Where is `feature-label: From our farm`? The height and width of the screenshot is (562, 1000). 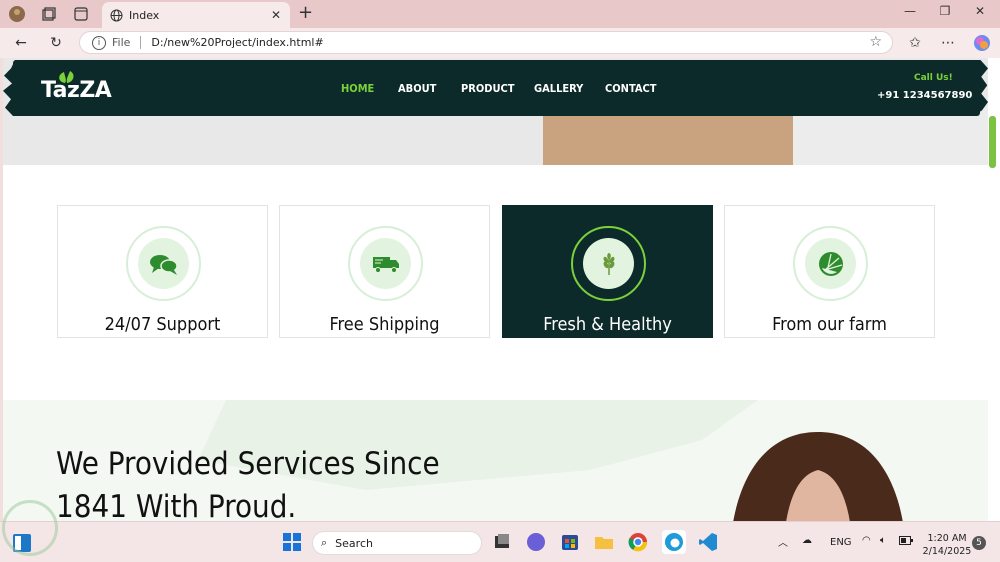
feature-label: From our farm is located at coordinates (829, 324).